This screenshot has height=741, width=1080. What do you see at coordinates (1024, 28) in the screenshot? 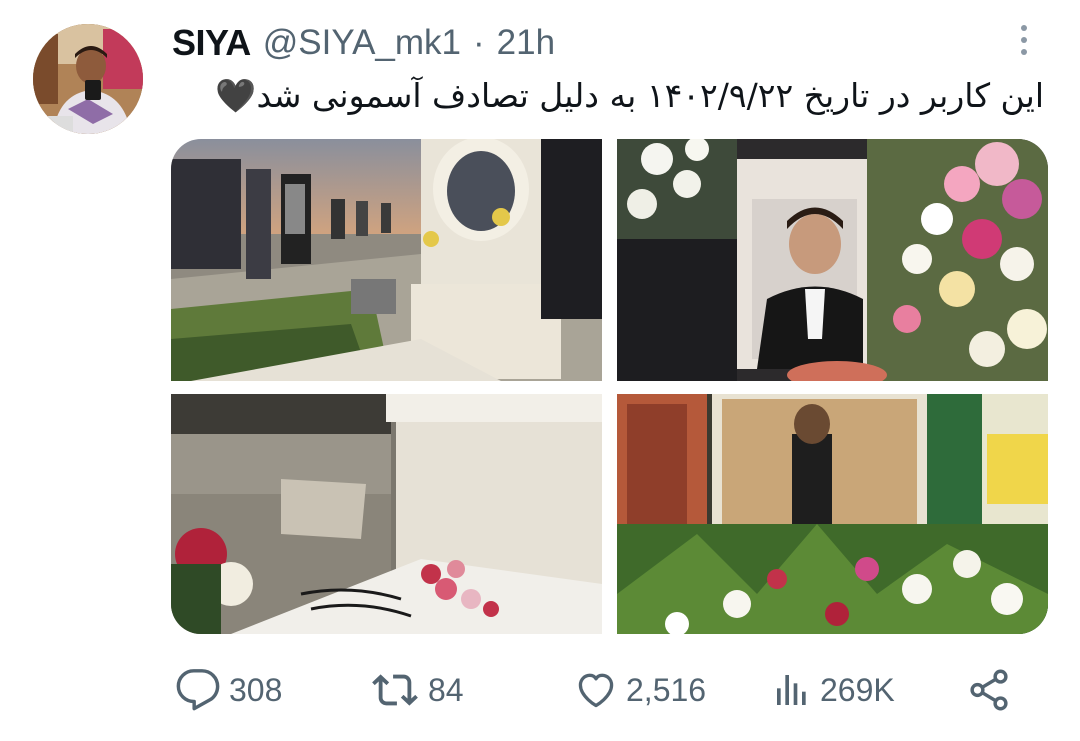
I see `more-vertical-icon` at bounding box center [1024, 28].